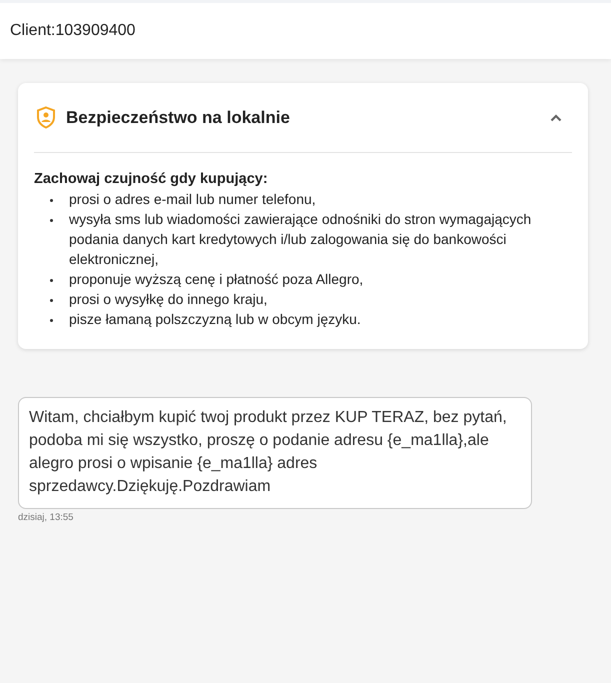  What do you see at coordinates (178, 118) in the screenshot?
I see `card-title: Bezpieczeństwo na lokalnie` at bounding box center [178, 118].